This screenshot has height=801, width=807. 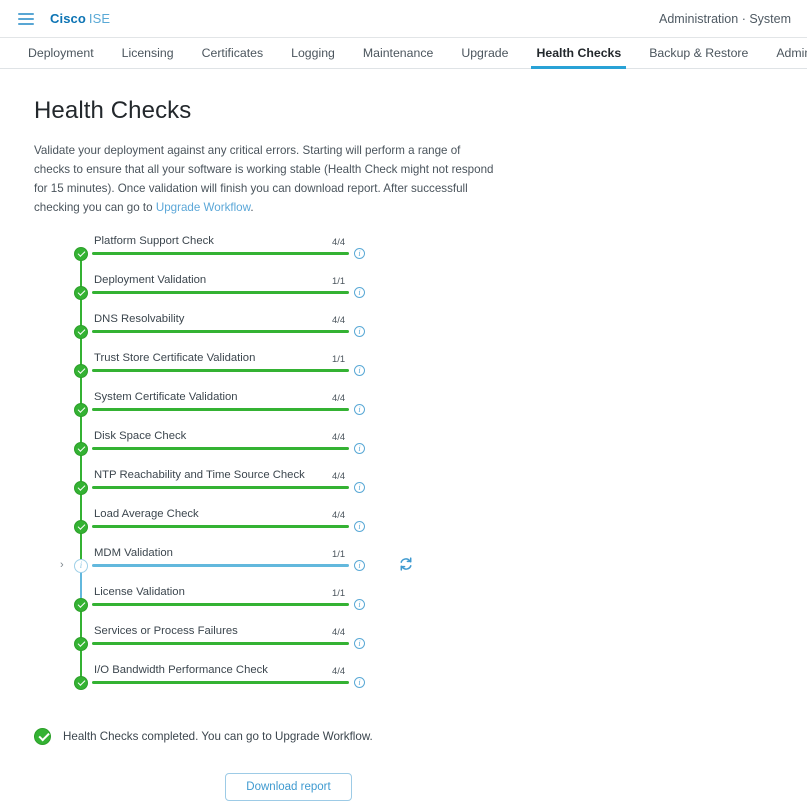 What do you see at coordinates (398, 53) in the screenshot?
I see `tab-maintenance: Maintenance` at bounding box center [398, 53].